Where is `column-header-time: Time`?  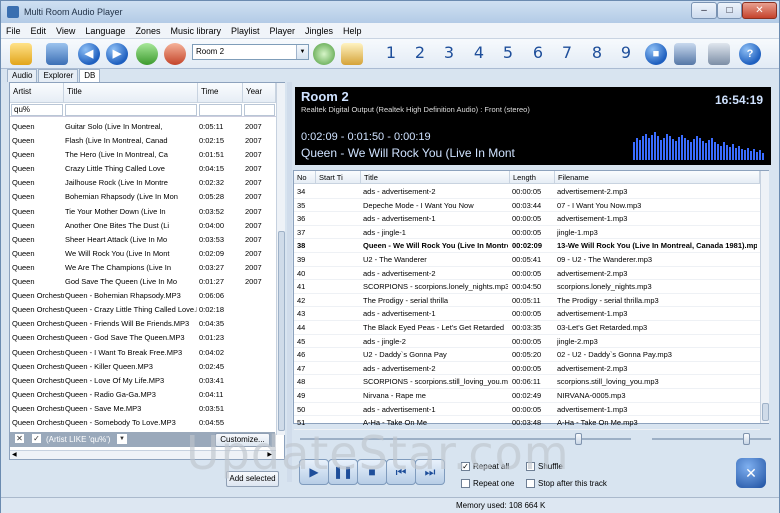
column-header-time: Time is located at coordinates (220, 93).